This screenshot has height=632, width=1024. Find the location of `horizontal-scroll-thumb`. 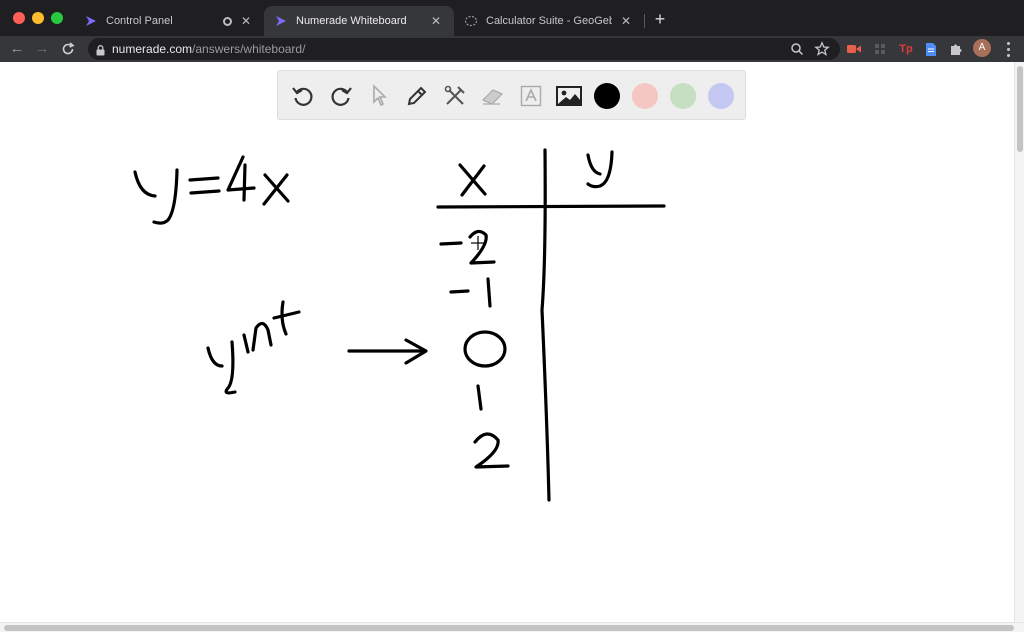

horizontal-scroll-thumb is located at coordinates (509, 628).